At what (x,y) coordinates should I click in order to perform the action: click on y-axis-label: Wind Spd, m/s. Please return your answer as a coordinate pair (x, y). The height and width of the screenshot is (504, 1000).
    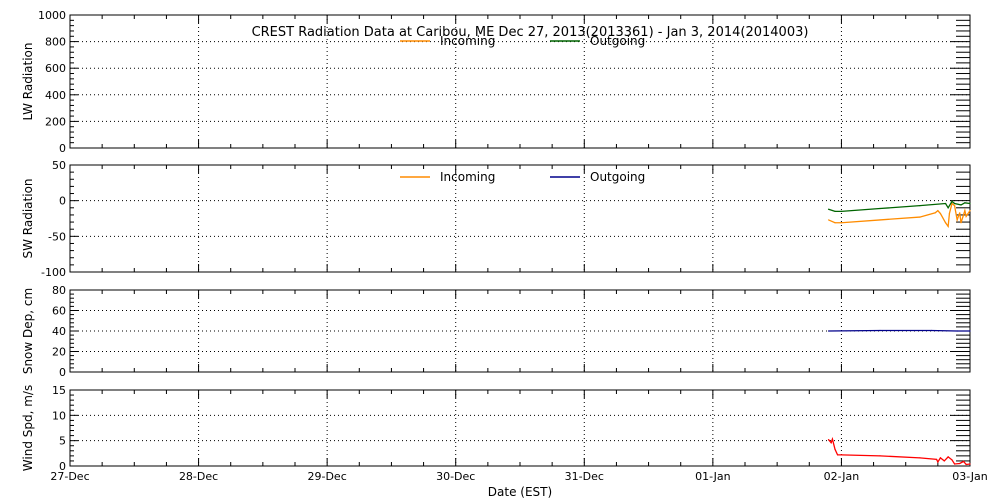
    Looking at the image, I should click on (28, 428).